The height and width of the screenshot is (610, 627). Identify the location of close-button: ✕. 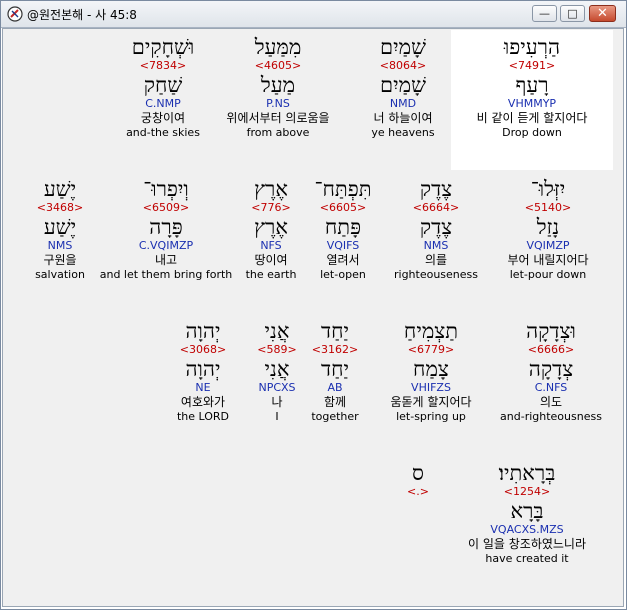
(602, 13).